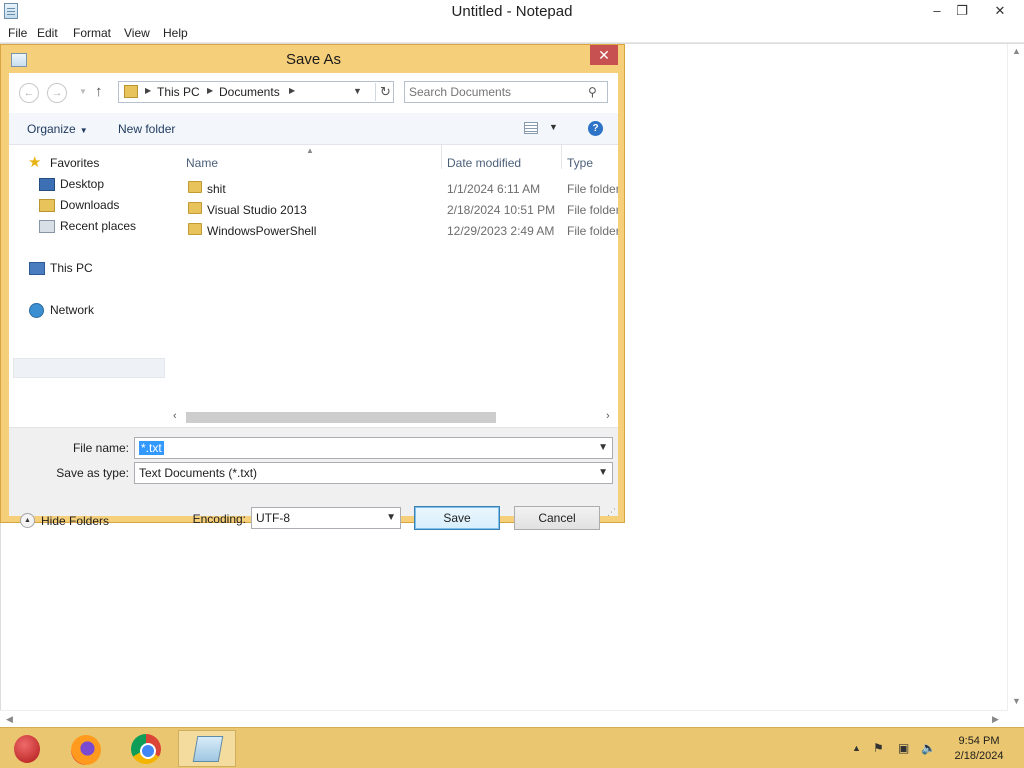  What do you see at coordinates (17, 33) in the screenshot?
I see `menu-file: File` at bounding box center [17, 33].